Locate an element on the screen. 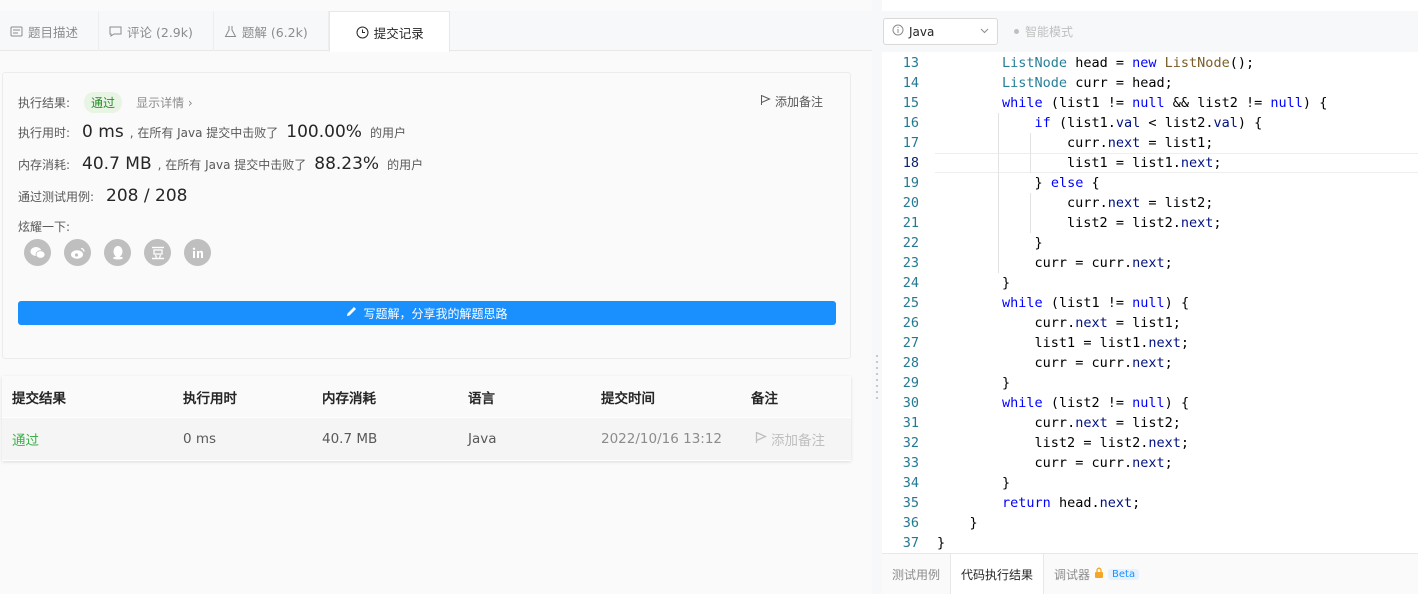 The image size is (1418, 594). memory-text: , 在所有 Java 提交中击败了 is located at coordinates (232, 164).